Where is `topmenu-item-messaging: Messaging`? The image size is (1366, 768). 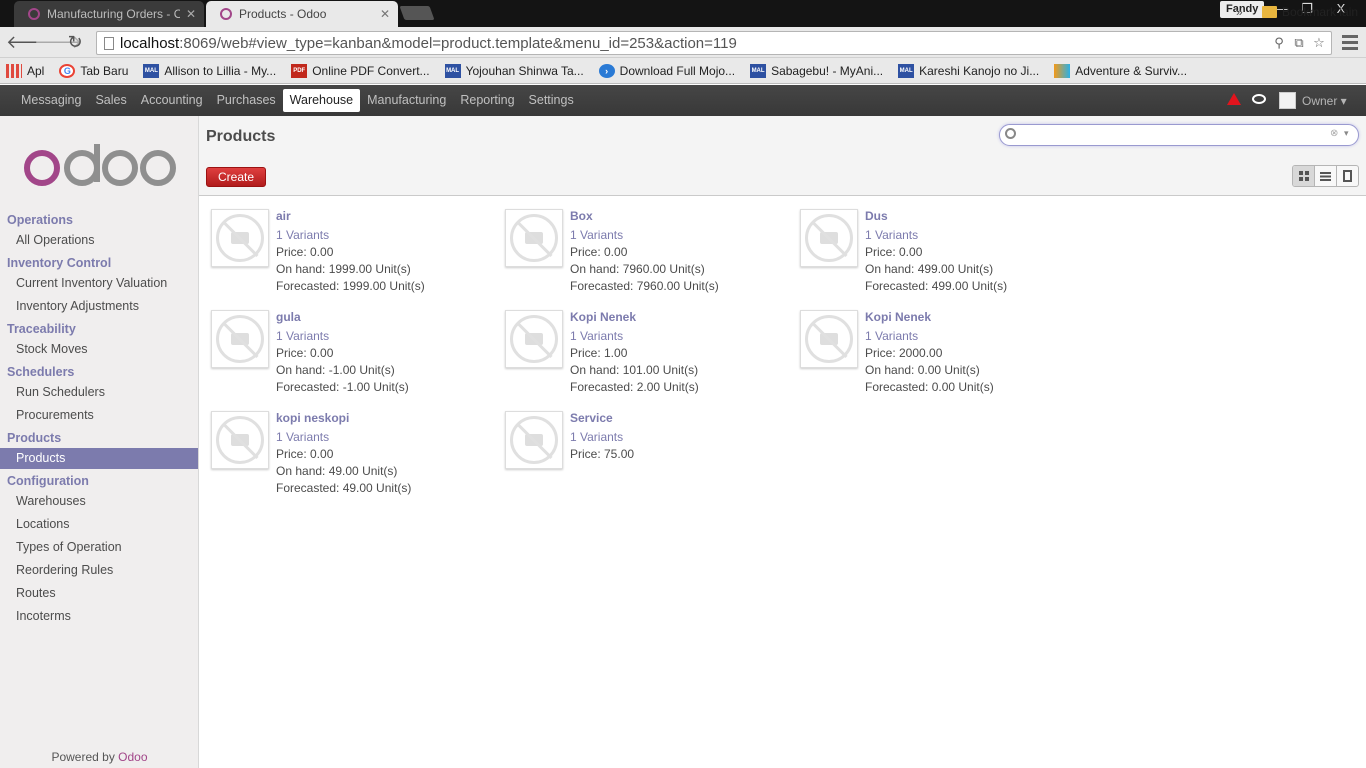 topmenu-item-messaging: Messaging is located at coordinates (51, 100).